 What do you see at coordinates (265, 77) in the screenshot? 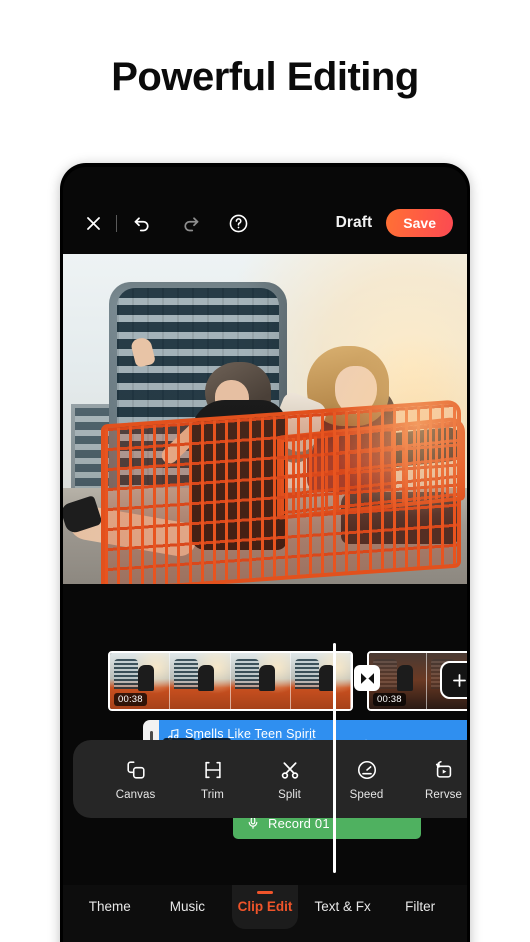
I see `page-title: Powerful Editing` at bounding box center [265, 77].